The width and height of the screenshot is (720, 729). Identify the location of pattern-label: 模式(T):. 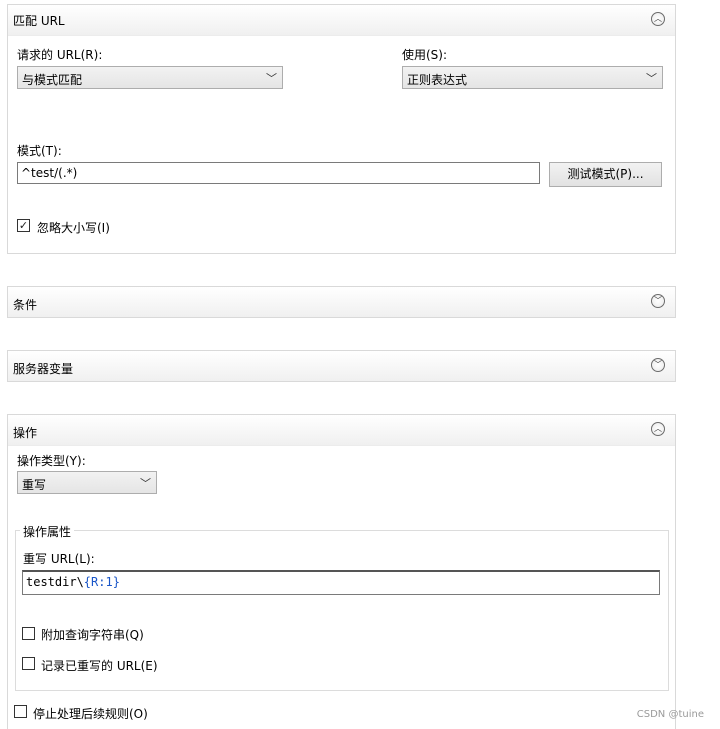
(39, 151).